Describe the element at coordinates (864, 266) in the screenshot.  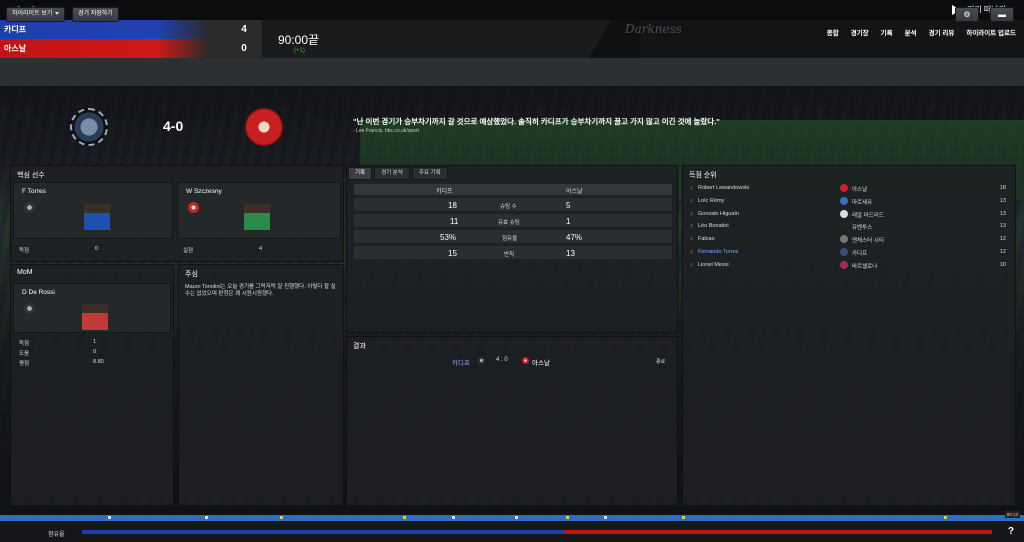
I see `scorer-club: 바르셀로나` at that location.